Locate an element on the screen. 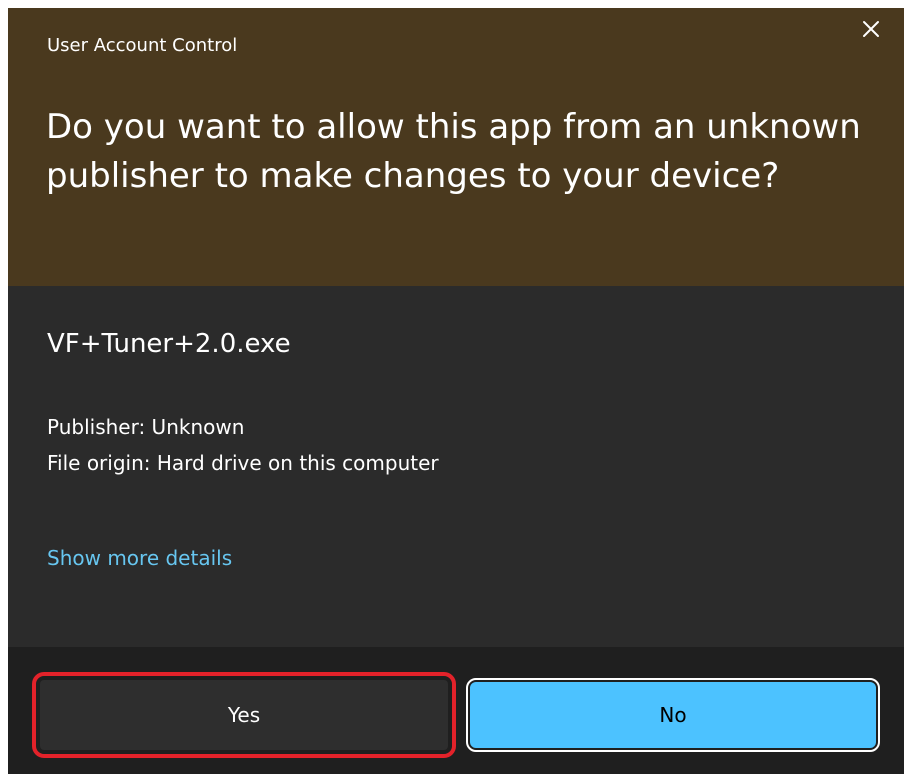 The width and height of the screenshot is (904, 774). dialog-title: User Account Control is located at coordinates (142, 45).